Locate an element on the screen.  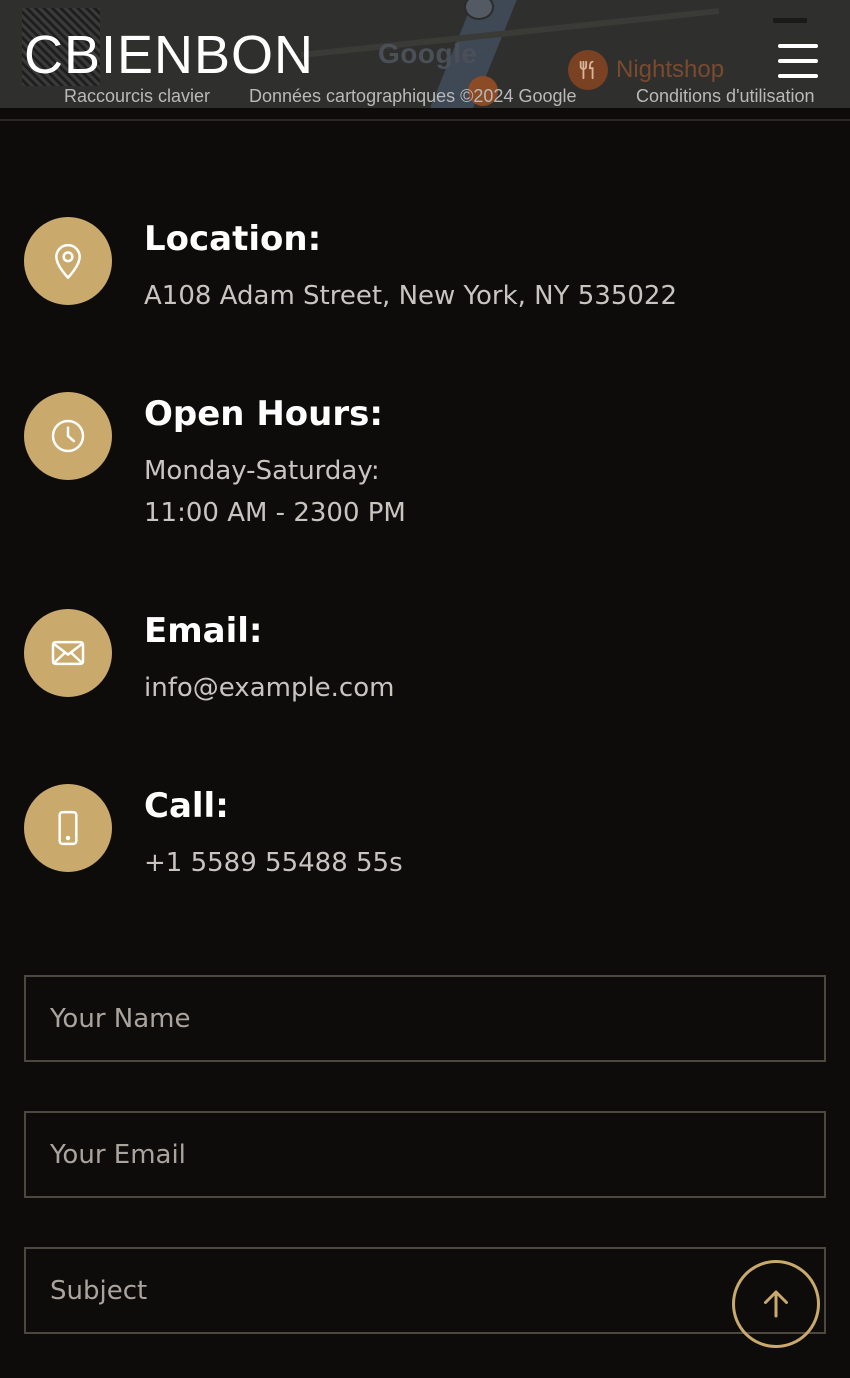
arrow-up-icon is located at coordinates (776, 1304).